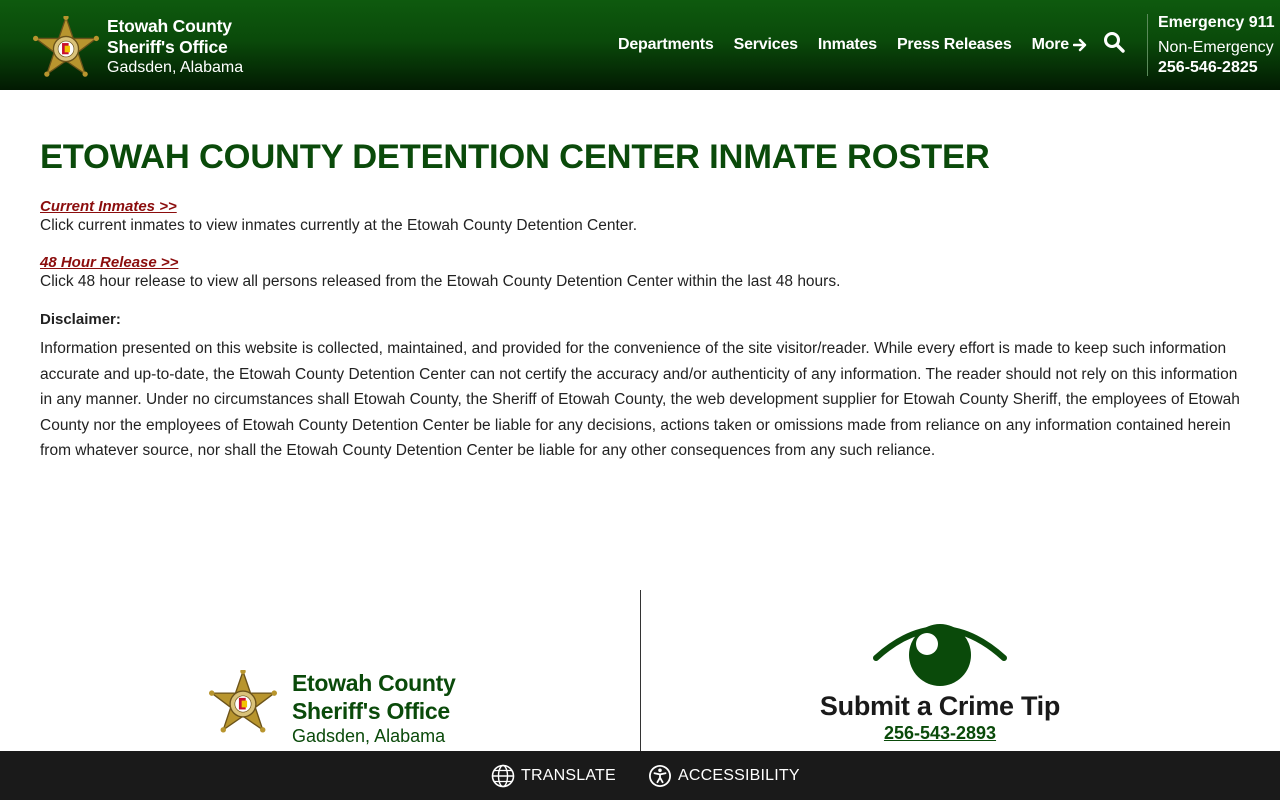 The width and height of the screenshot is (1280, 800). I want to click on nav-more: More, so click(1059, 45).